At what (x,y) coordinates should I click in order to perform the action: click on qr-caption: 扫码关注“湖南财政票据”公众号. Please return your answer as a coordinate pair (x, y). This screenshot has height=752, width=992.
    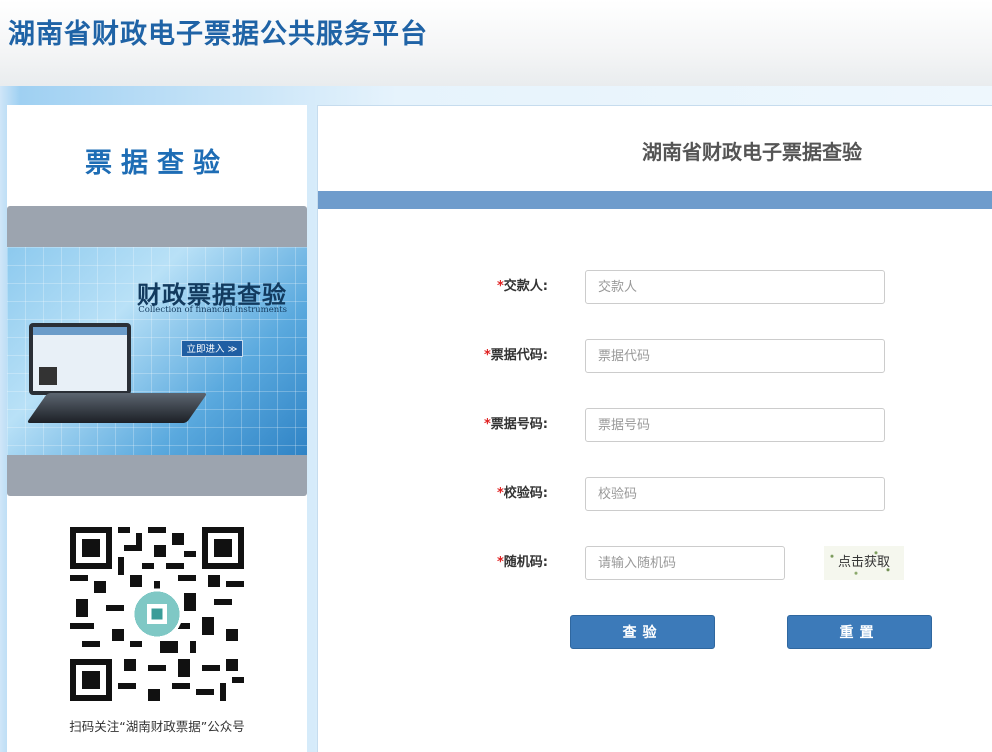
    Looking at the image, I should click on (157, 726).